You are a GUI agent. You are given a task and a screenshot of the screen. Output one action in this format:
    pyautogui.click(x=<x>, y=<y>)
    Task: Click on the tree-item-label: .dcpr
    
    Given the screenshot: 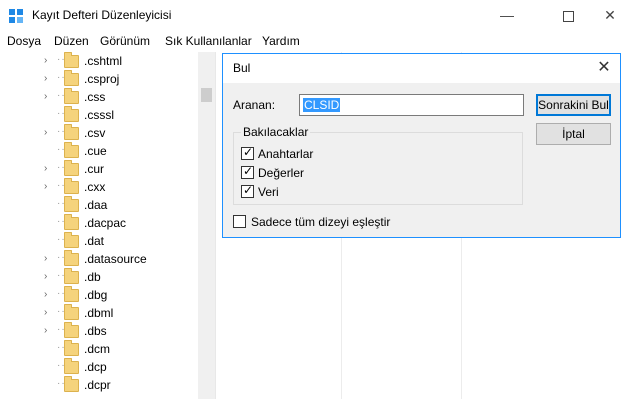 What is the action you would take?
    pyautogui.click(x=97, y=385)
    